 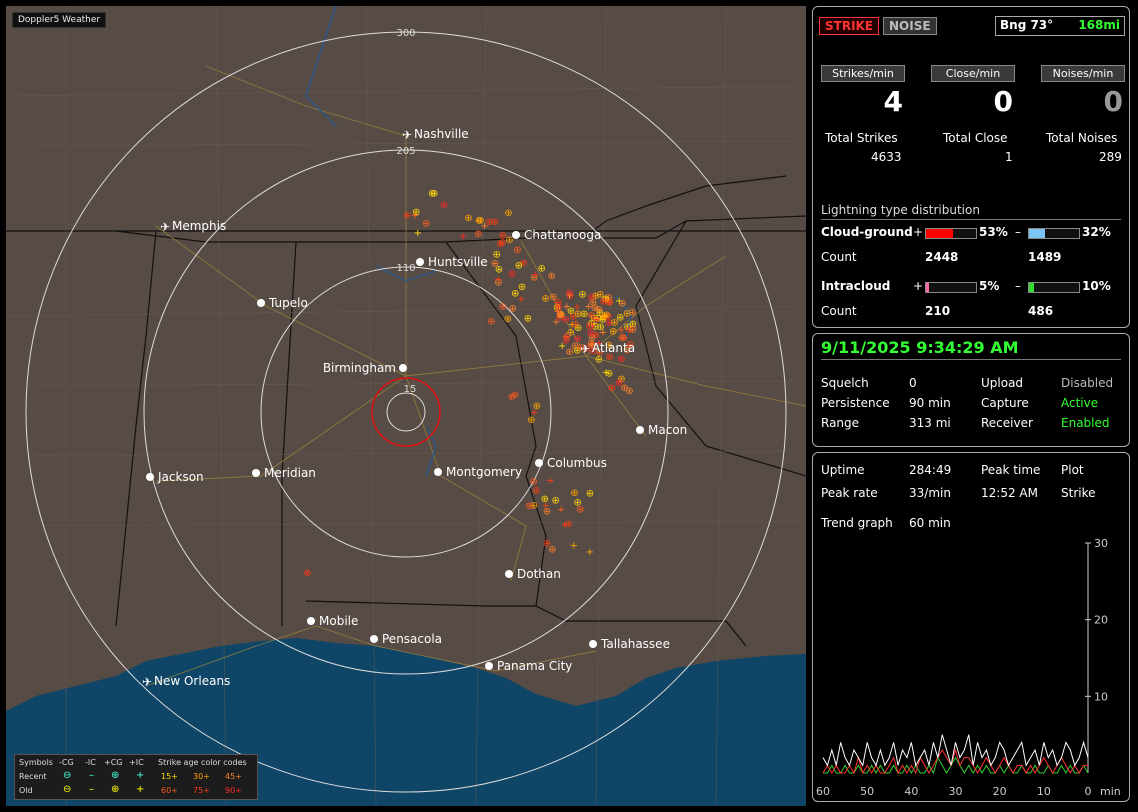 I want to click on close-per-min-button: Close/min, so click(x=973, y=73).